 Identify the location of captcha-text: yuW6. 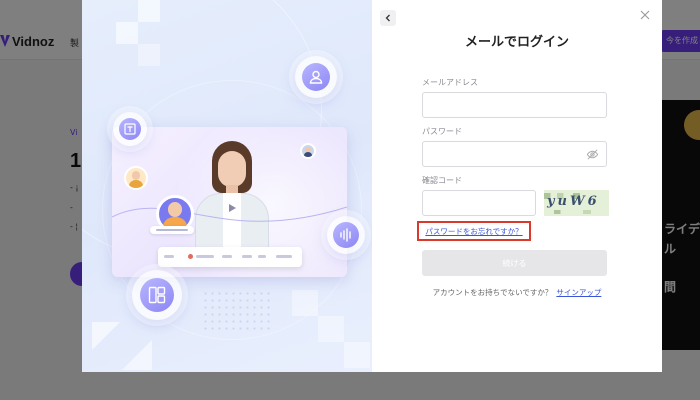
(573, 201).